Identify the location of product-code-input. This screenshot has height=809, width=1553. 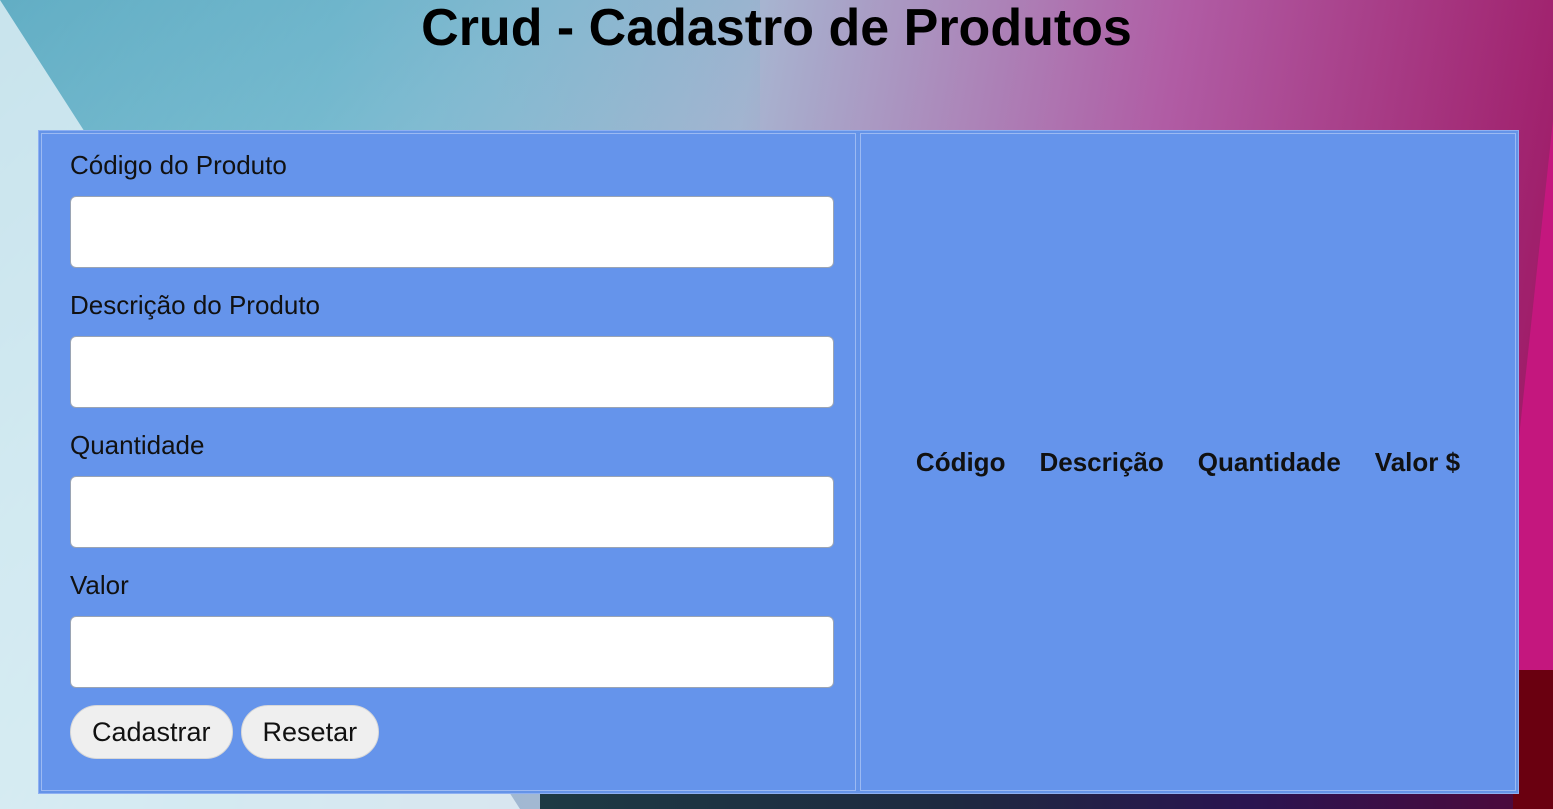
(452, 232).